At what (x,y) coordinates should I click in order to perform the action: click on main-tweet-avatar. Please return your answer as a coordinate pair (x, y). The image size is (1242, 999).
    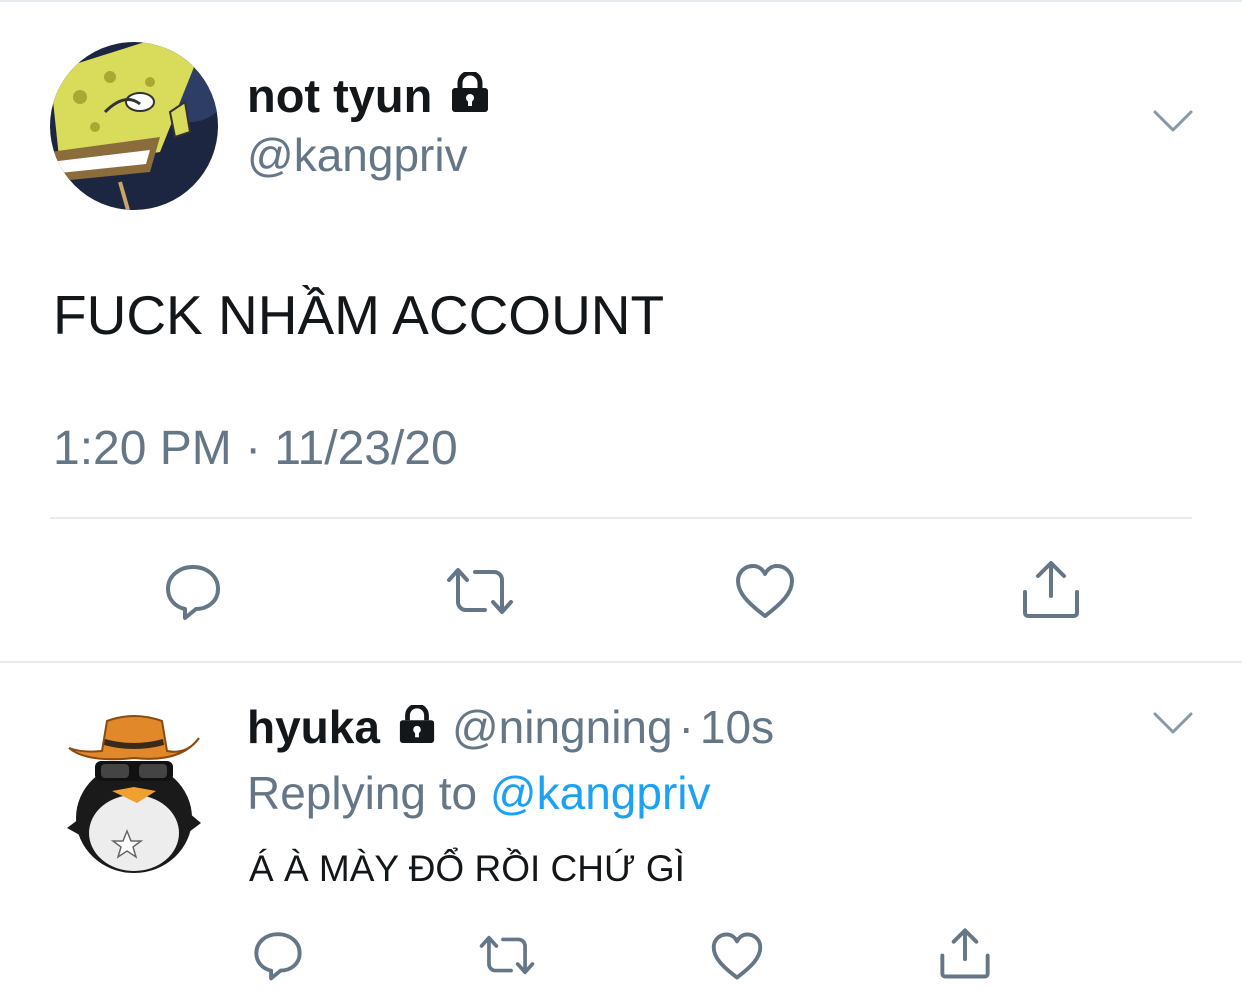
    Looking at the image, I should click on (134, 126).